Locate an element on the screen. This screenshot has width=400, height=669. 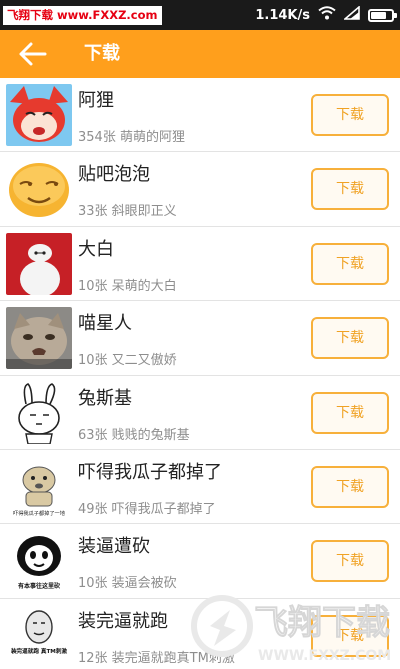
thumb-caption: 吓得我瓜子都掉了一地 is located at coordinates (39, 513).